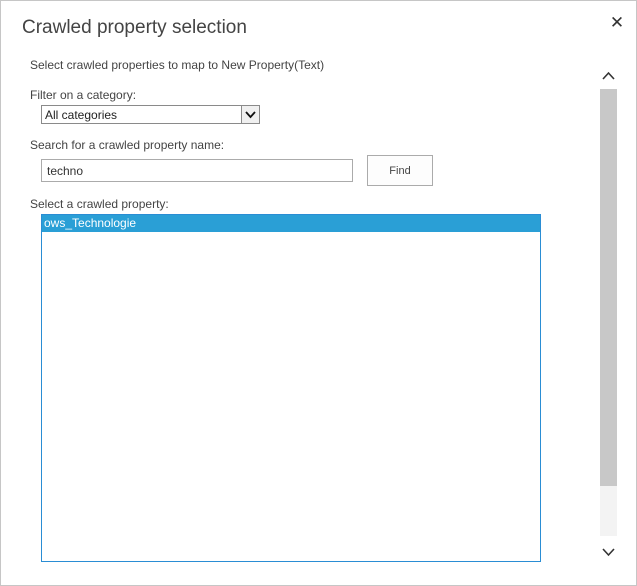 The image size is (637, 586). What do you see at coordinates (83, 95) in the screenshot?
I see `category-label: Filter on a category:` at bounding box center [83, 95].